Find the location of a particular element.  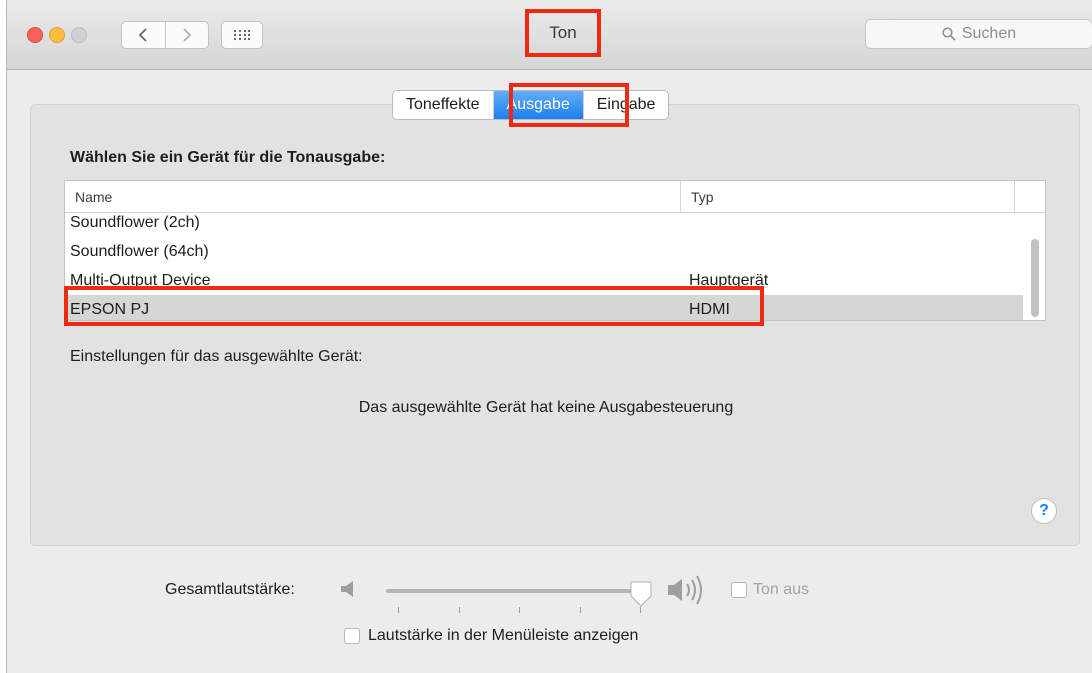

search-field: Suchen is located at coordinates (978, 34).